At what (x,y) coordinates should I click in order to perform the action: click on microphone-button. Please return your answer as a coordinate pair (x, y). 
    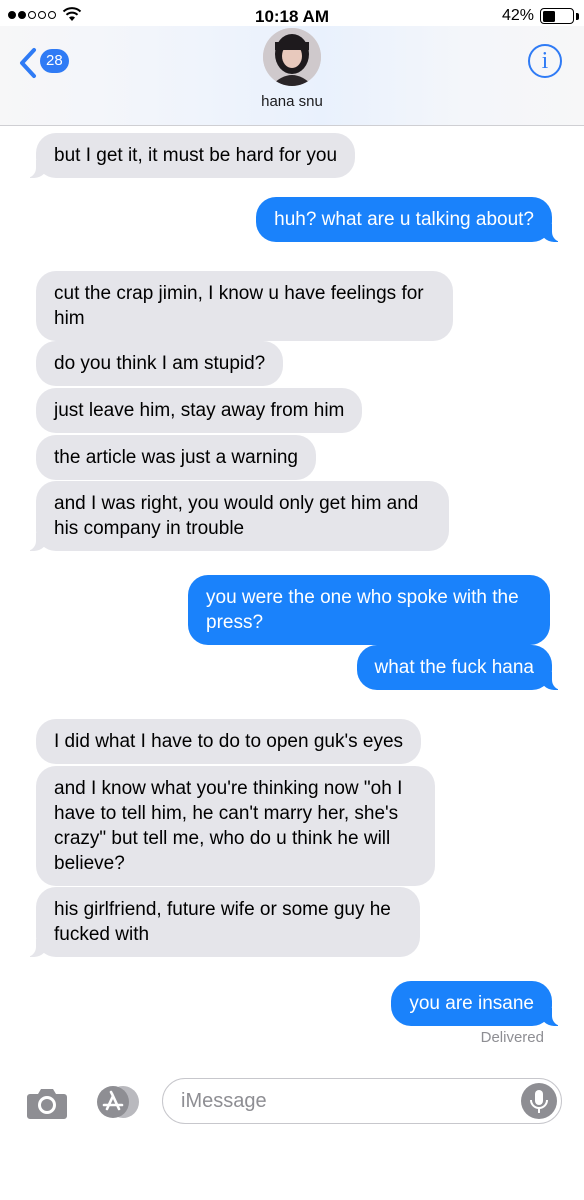
    Looking at the image, I should click on (539, 1101).